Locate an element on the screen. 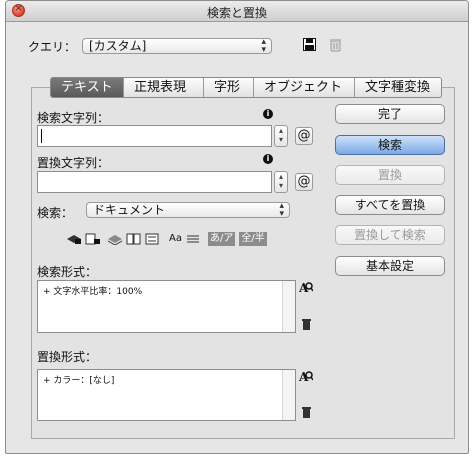  tab-glyph: 字形 is located at coordinates (228, 87).